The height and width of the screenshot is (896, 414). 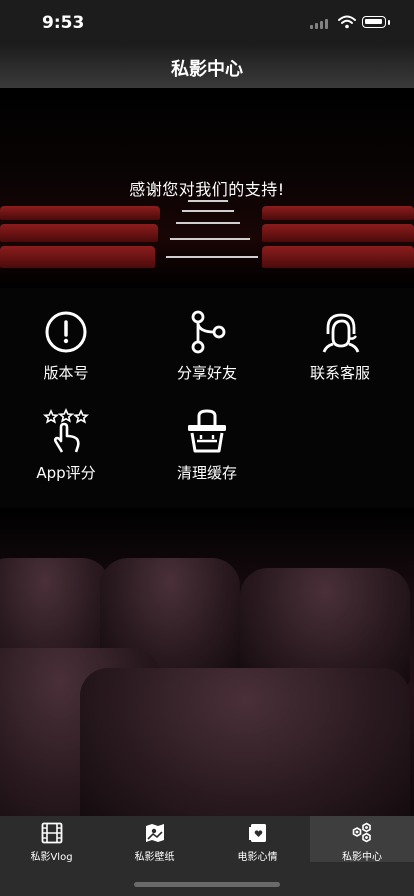 What do you see at coordinates (362, 857) in the screenshot?
I see `tab-label: 私影中心` at bounding box center [362, 857].